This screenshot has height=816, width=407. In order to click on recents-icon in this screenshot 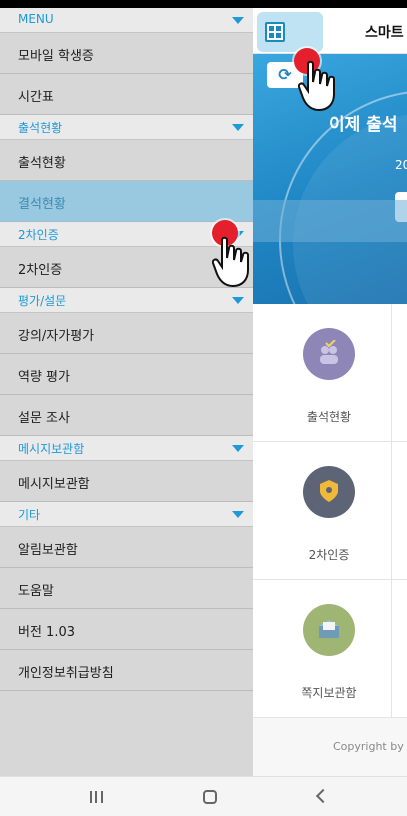, I will do `click(96, 797)`.